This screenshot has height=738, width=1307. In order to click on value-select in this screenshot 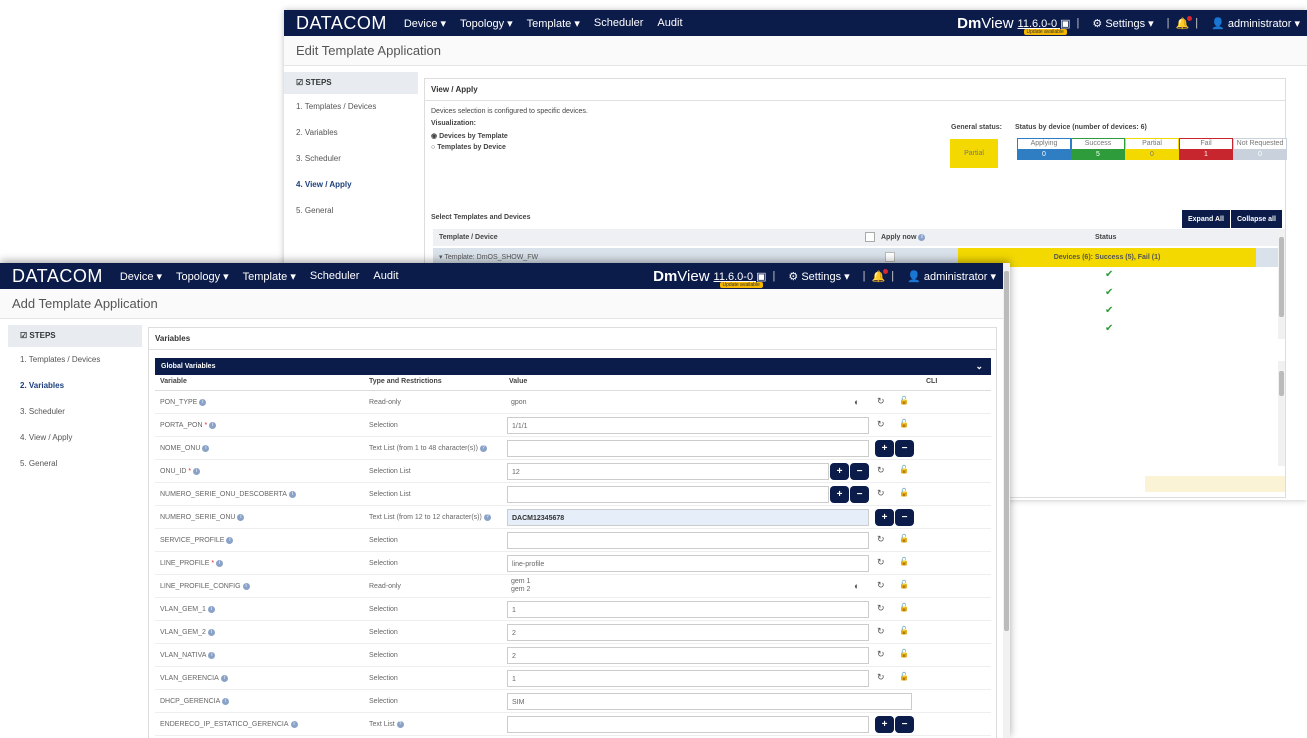, I will do `click(688, 540)`.